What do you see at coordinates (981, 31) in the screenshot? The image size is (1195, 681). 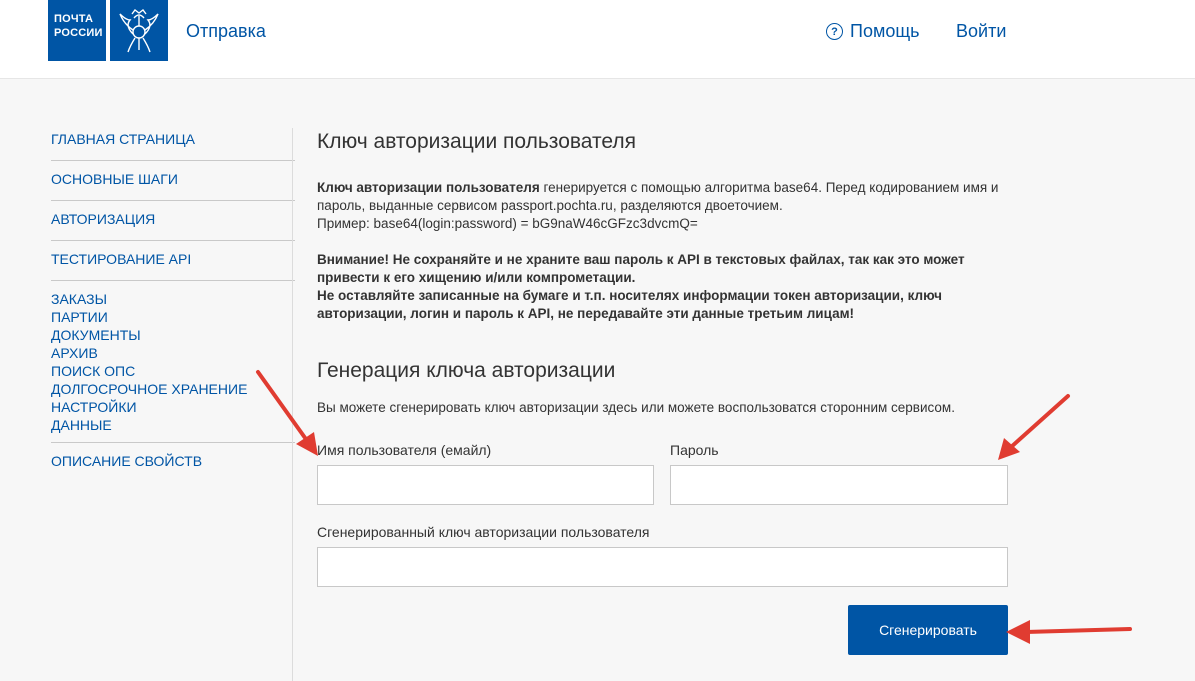 I see `login-link: Войти` at bounding box center [981, 31].